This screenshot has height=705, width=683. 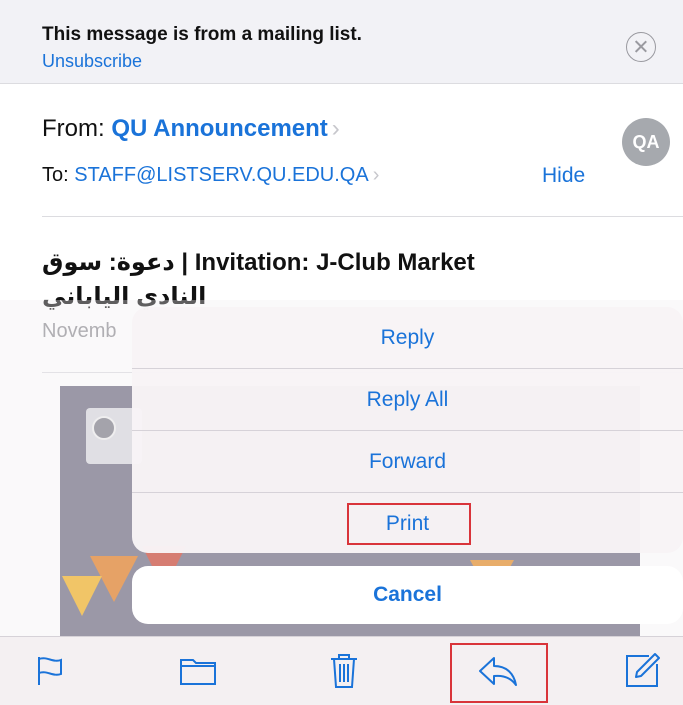 What do you see at coordinates (499, 673) in the screenshot?
I see `reply-highlight-box` at bounding box center [499, 673].